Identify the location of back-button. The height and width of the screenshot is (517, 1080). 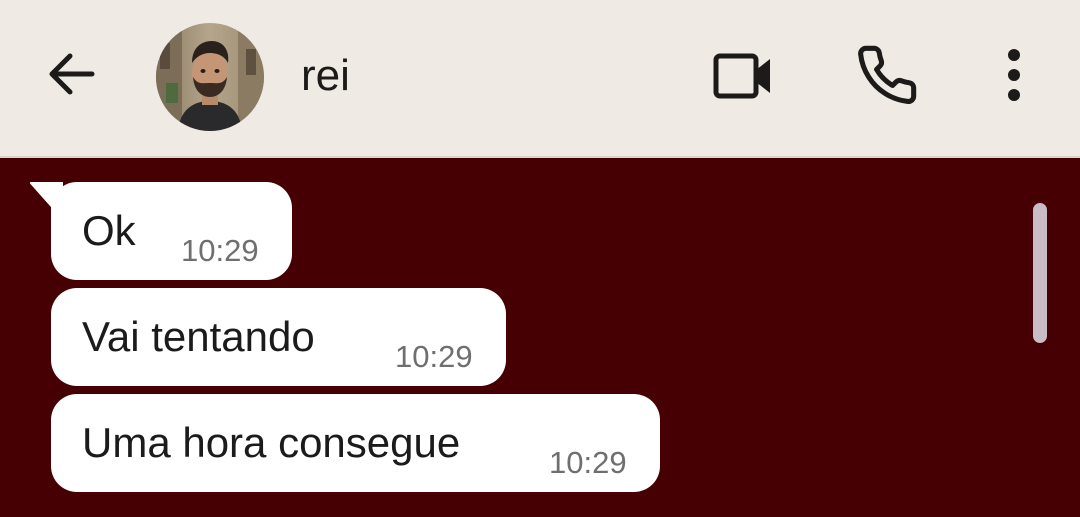
(72, 74).